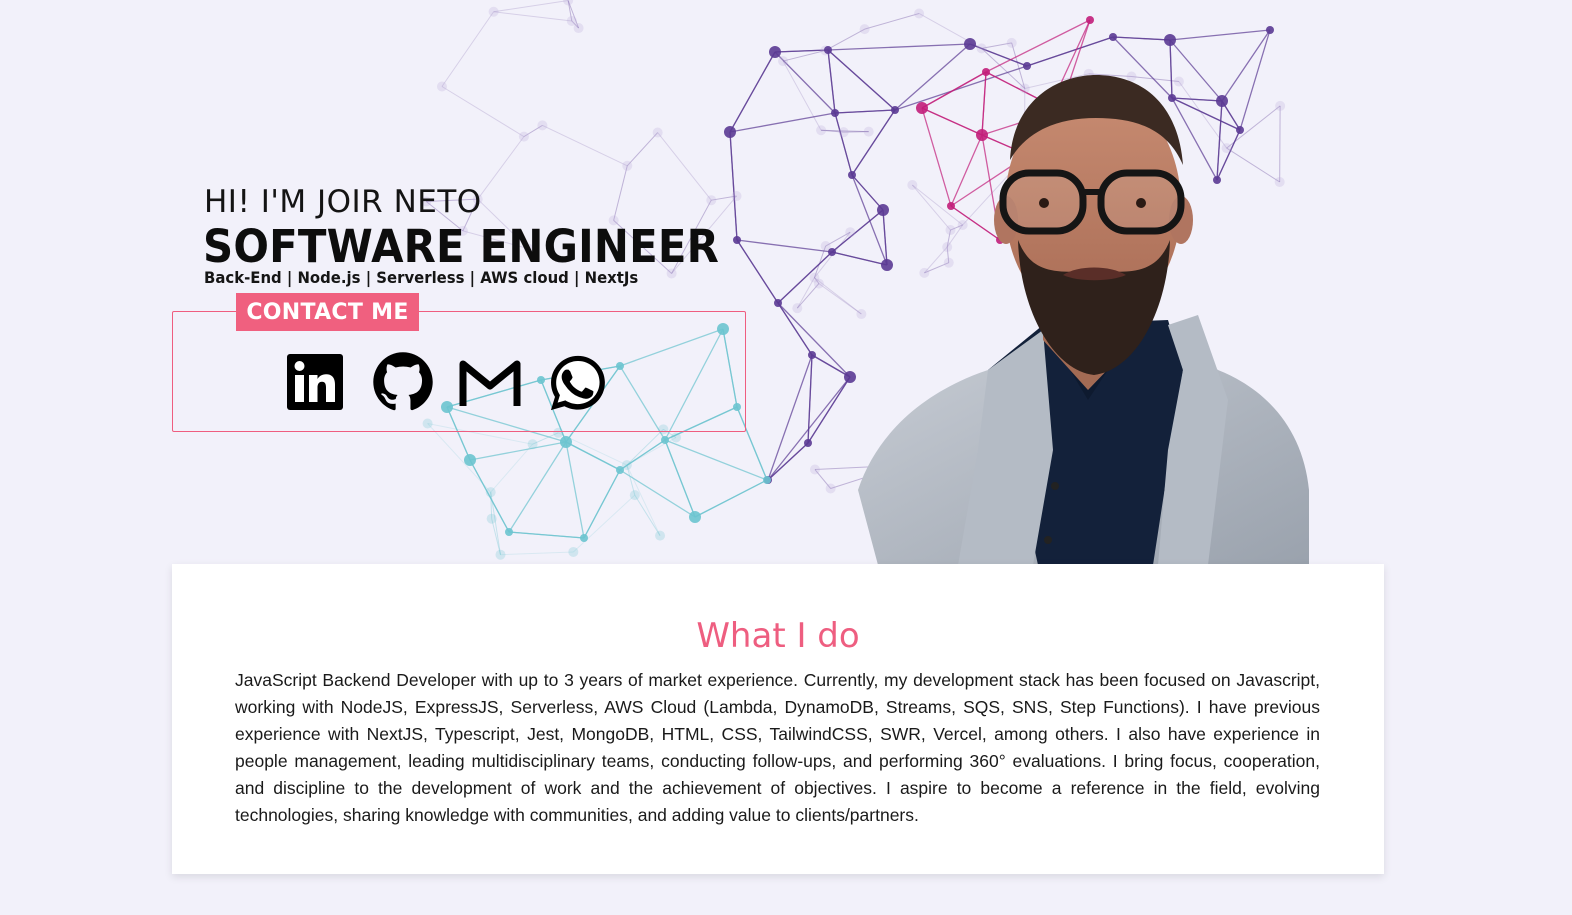 This screenshot has height=915, width=1572. What do you see at coordinates (327, 312) in the screenshot?
I see `contact-me-label: CONTACT ME` at bounding box center [327, 312].